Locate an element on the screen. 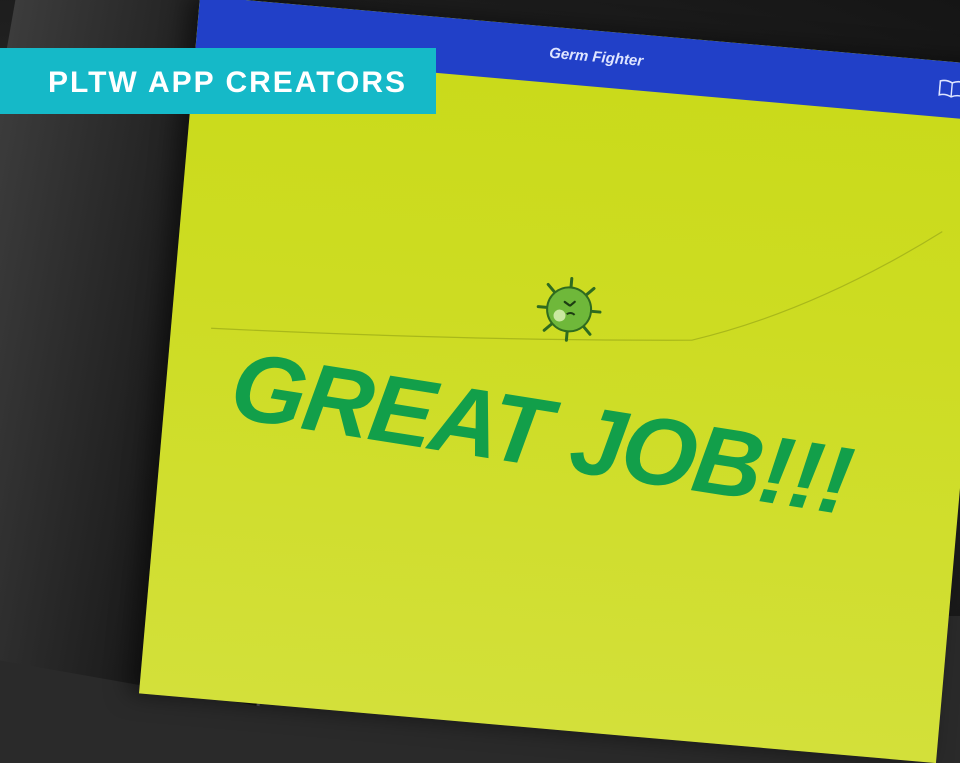 Image resolution: width=960 pixels, height=763 pixels. germ-icon is located at coordinates (569, 309).